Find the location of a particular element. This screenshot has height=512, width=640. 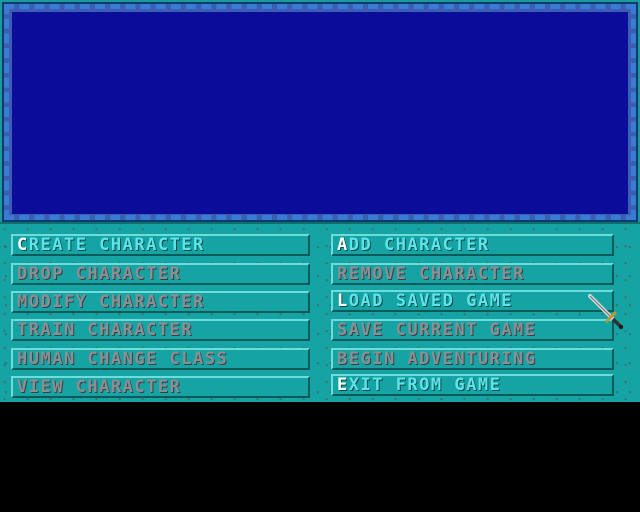

button-label: VIEW CHARACTER is located at coordinates (99, 387).